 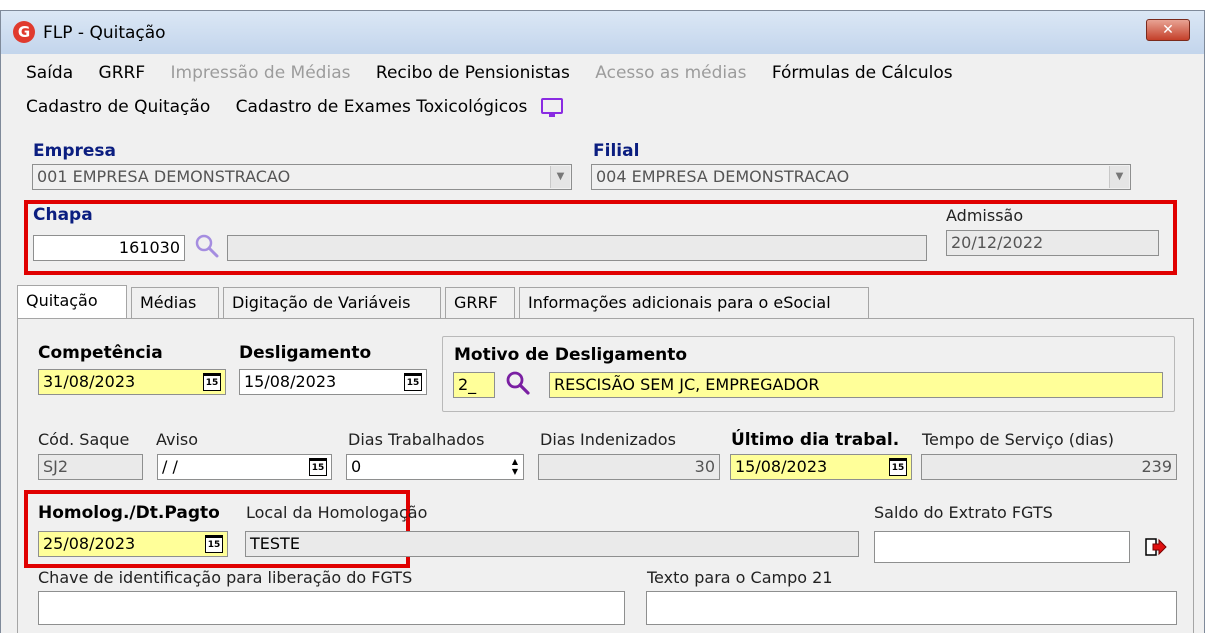 I want to click on campo21-label: Texto para o Campo 21, so click(x=740, y=577).